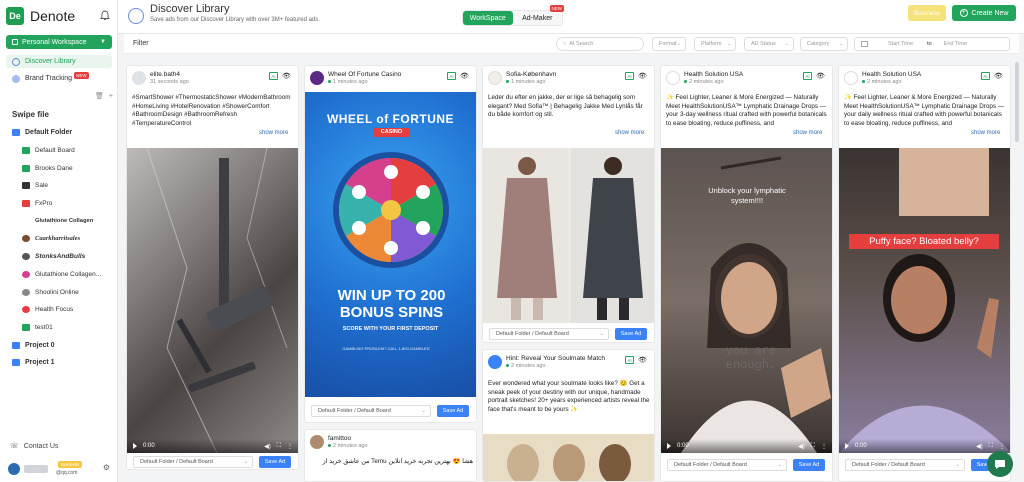  What do you see at coordinates (212, 300) in the screenshot?
I see `ad-video: 0:00 ◀) ⛶ ⋮` at bounding box center [212, 300].